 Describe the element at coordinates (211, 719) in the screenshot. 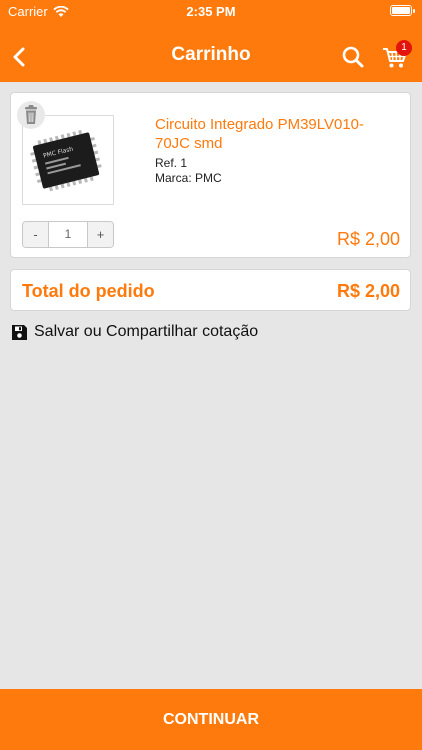

I see `continue-button: CONTINUAR` at that location.